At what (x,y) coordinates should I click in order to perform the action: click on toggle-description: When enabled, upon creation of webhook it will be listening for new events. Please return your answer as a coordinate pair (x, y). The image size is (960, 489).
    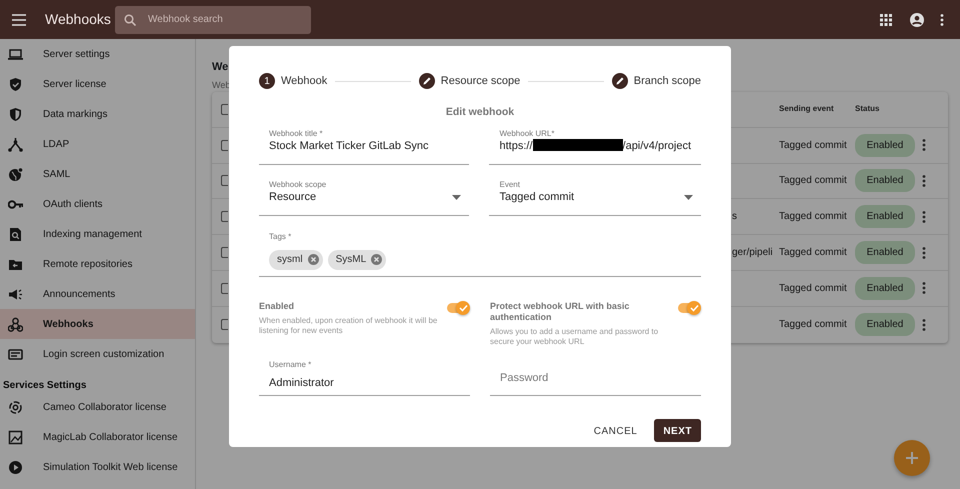
    Looking at the image, I should click on (348, 326).